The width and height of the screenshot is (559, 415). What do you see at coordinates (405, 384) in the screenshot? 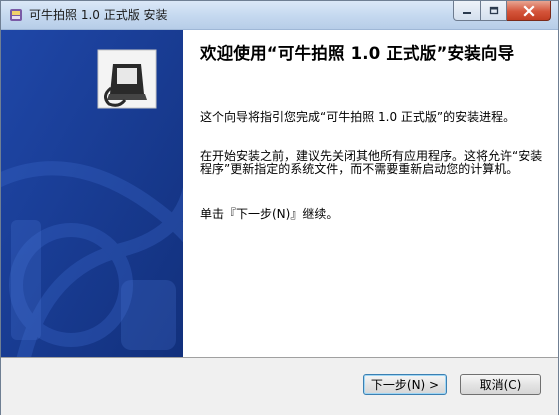
I see `next-button: 下一步(N) >` at bounding box center [405, 384].